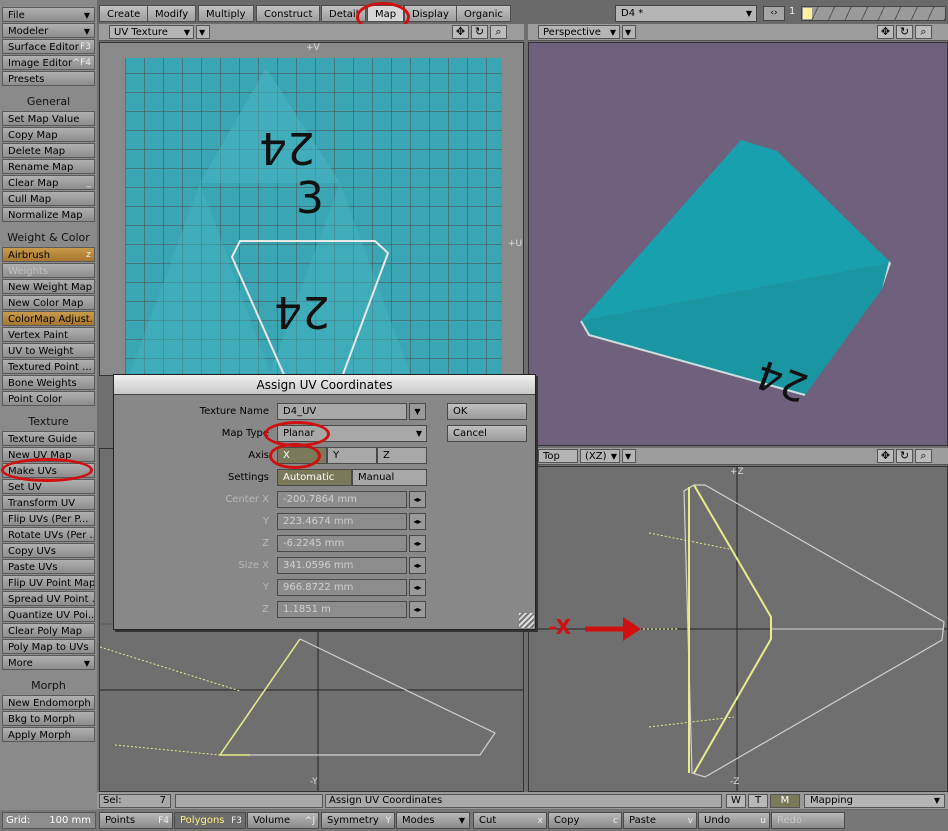 Image resolution: width=948 pixels, height=831 pixels. I want to click on transform-uv-button: Transform UV, so click(48, 502).